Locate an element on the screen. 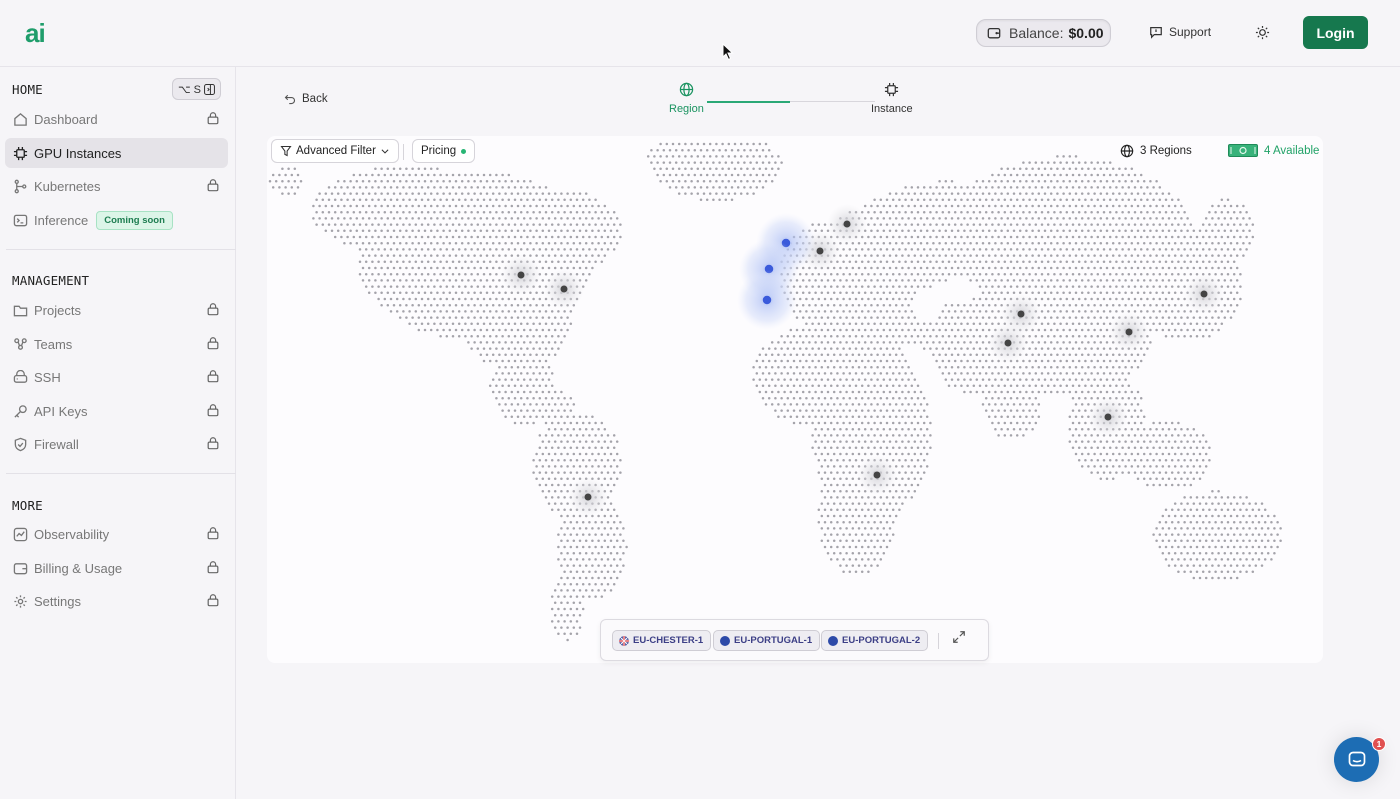 Image resolution: width=1400 pixels, height=799 pixels. sidebar-item-gpu-instances: GPU Instances is located at coordinates (116, 153).